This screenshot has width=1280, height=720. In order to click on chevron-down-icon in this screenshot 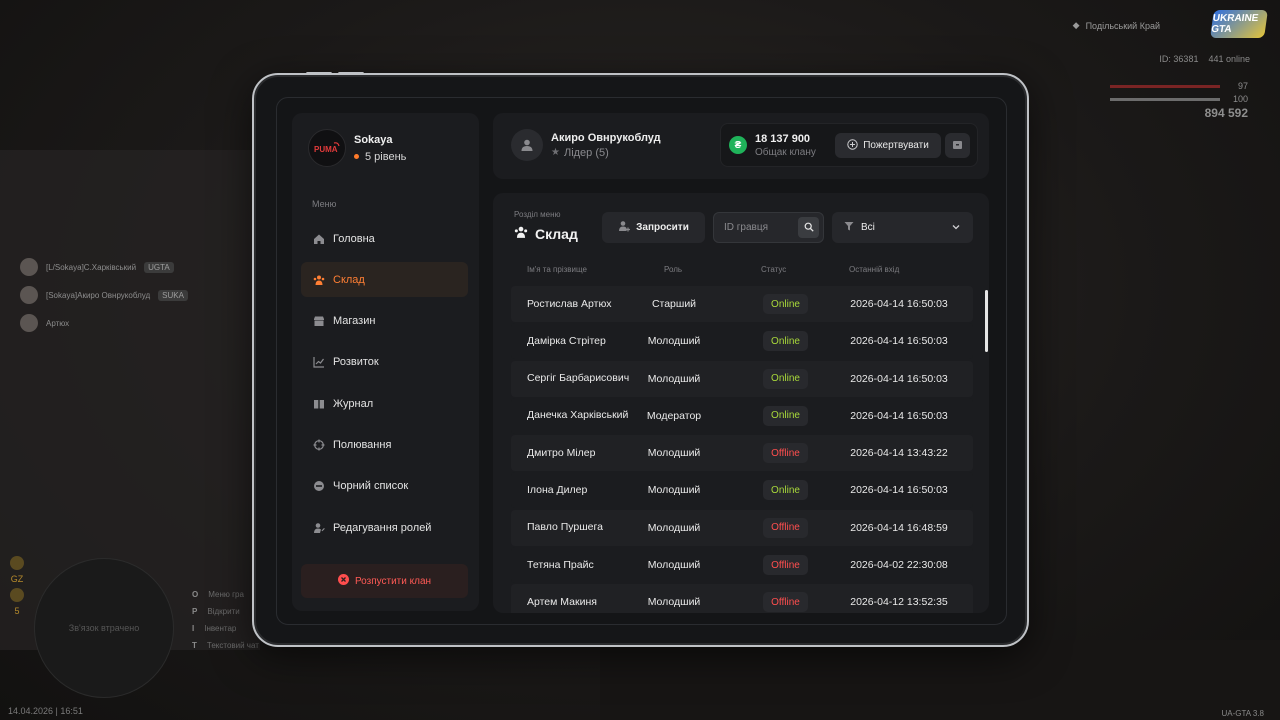, I will do `click(956, 228)`.